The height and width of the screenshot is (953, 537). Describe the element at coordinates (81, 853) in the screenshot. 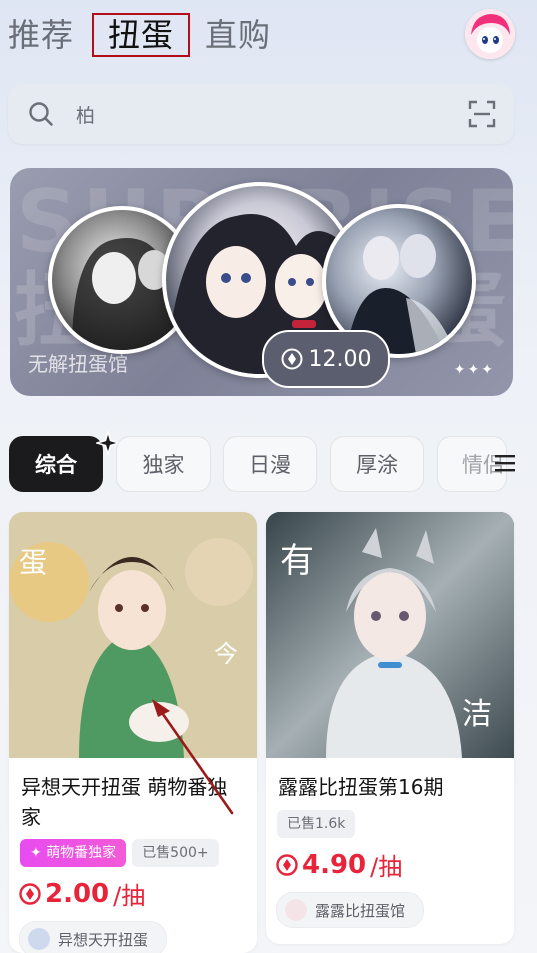

I see `exclusive-tag-label: 萌物番独家` at that location.